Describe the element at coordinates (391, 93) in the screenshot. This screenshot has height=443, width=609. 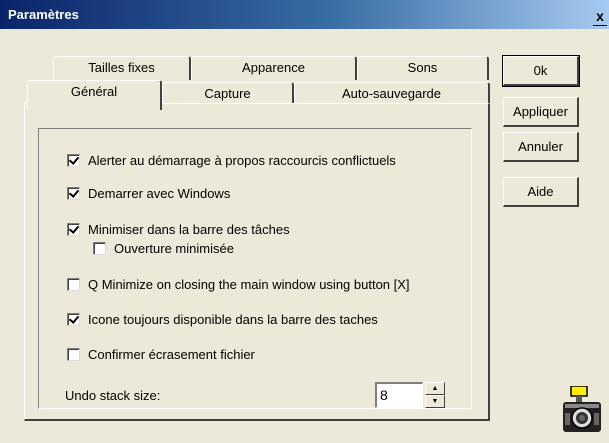
I see `tab-label: Auto-sauvegarde` at that location.